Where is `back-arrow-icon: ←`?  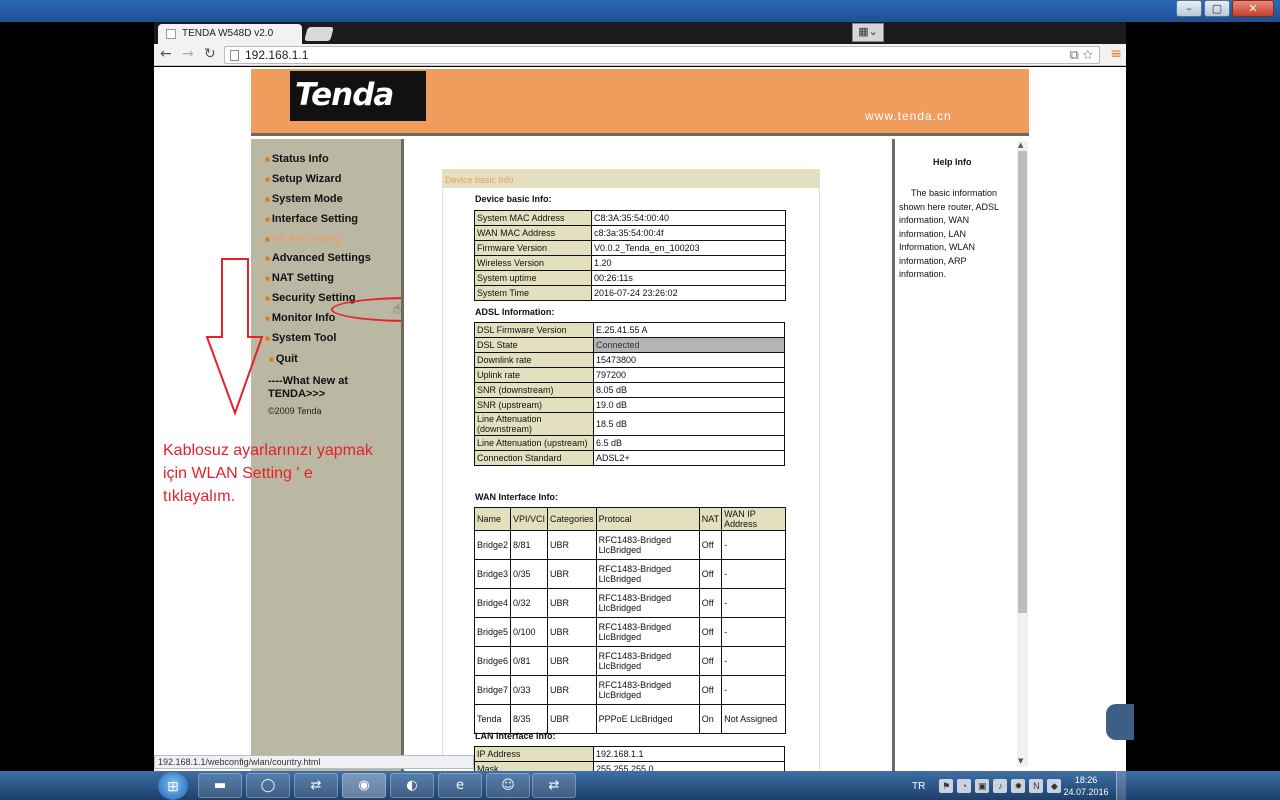
back-arrow-icon: ← is located at coordinates (166, 54).